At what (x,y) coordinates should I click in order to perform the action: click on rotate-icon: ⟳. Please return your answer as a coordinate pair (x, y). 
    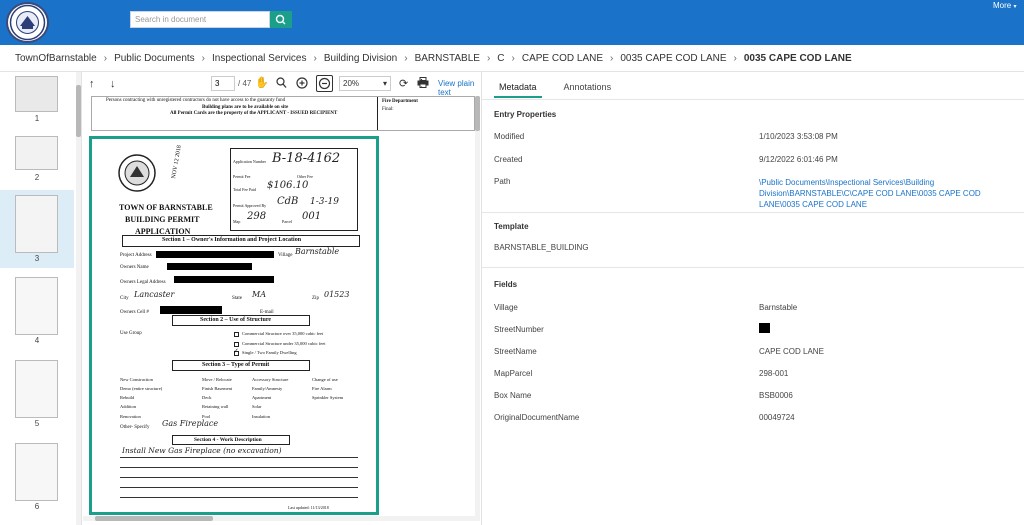
    Looking at the image, I should click on (403, 84).